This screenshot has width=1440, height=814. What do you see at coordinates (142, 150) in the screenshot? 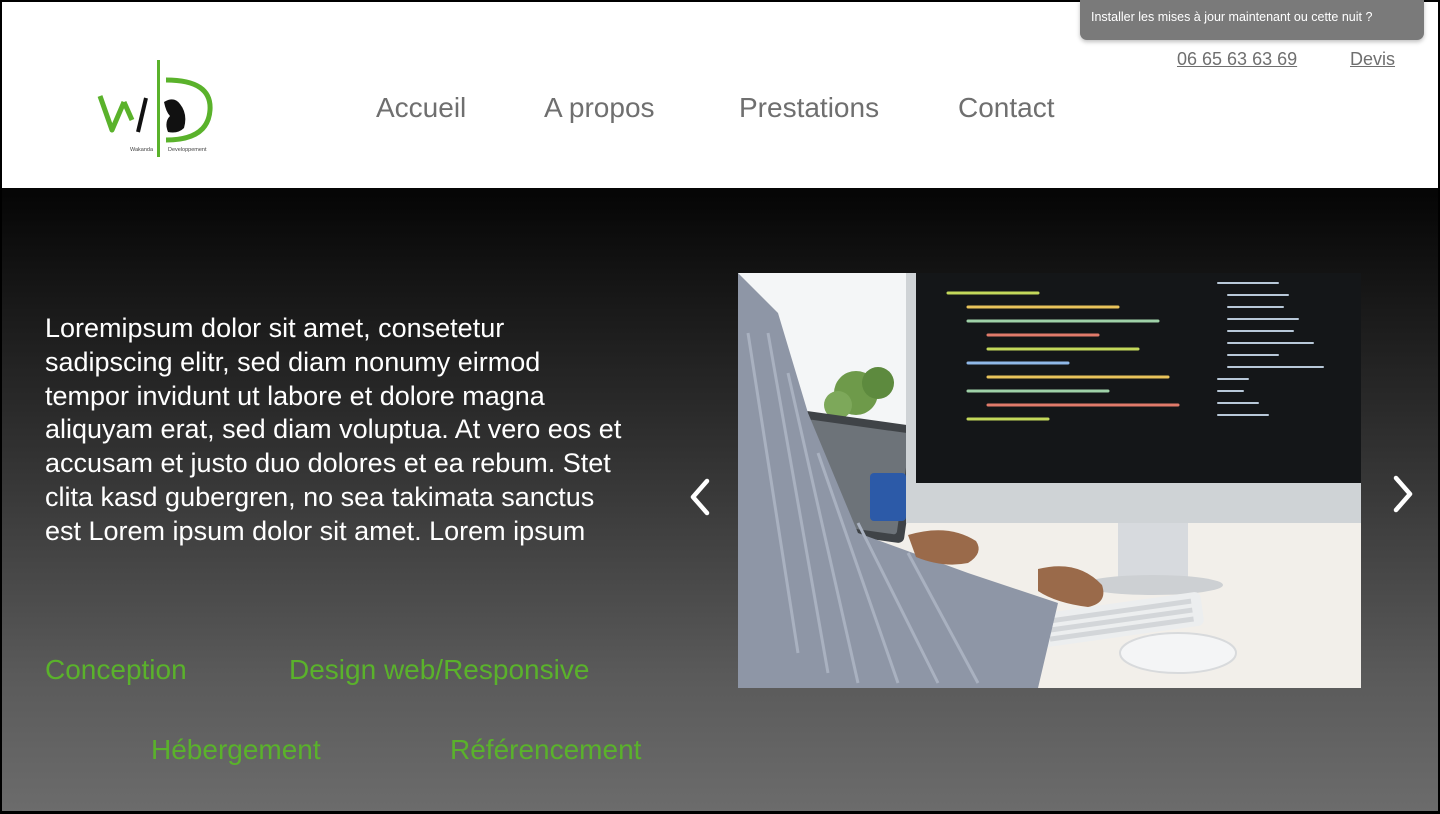
I see `logo-text-left: Wakanda` at bounding box center [142, 150].